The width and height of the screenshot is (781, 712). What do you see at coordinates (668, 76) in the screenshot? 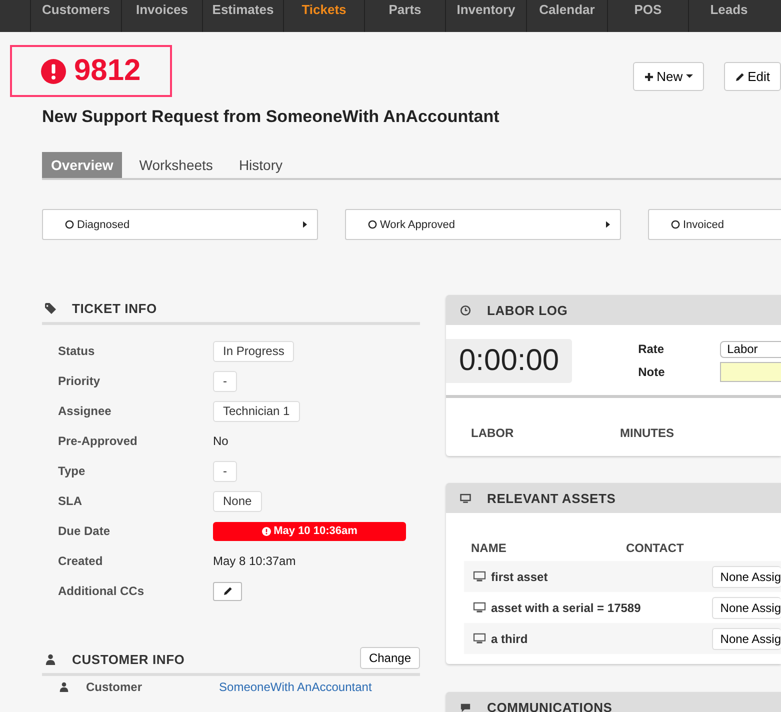
I see `action-button: New` at bounding box center [668, 76].